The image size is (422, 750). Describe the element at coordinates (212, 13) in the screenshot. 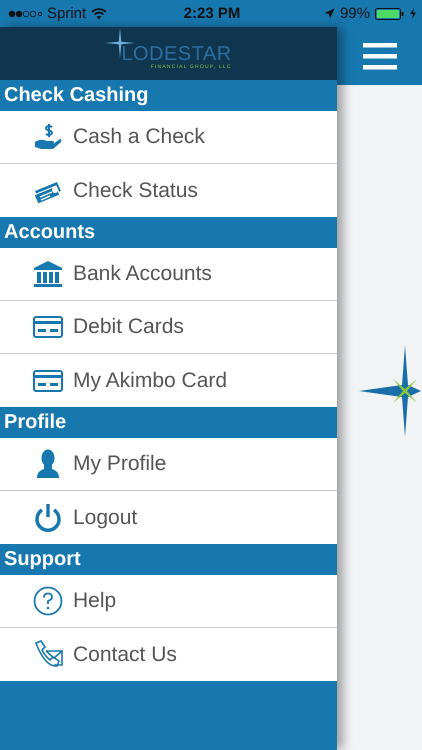

I see `clock-time: 2:23 PM` at that location.